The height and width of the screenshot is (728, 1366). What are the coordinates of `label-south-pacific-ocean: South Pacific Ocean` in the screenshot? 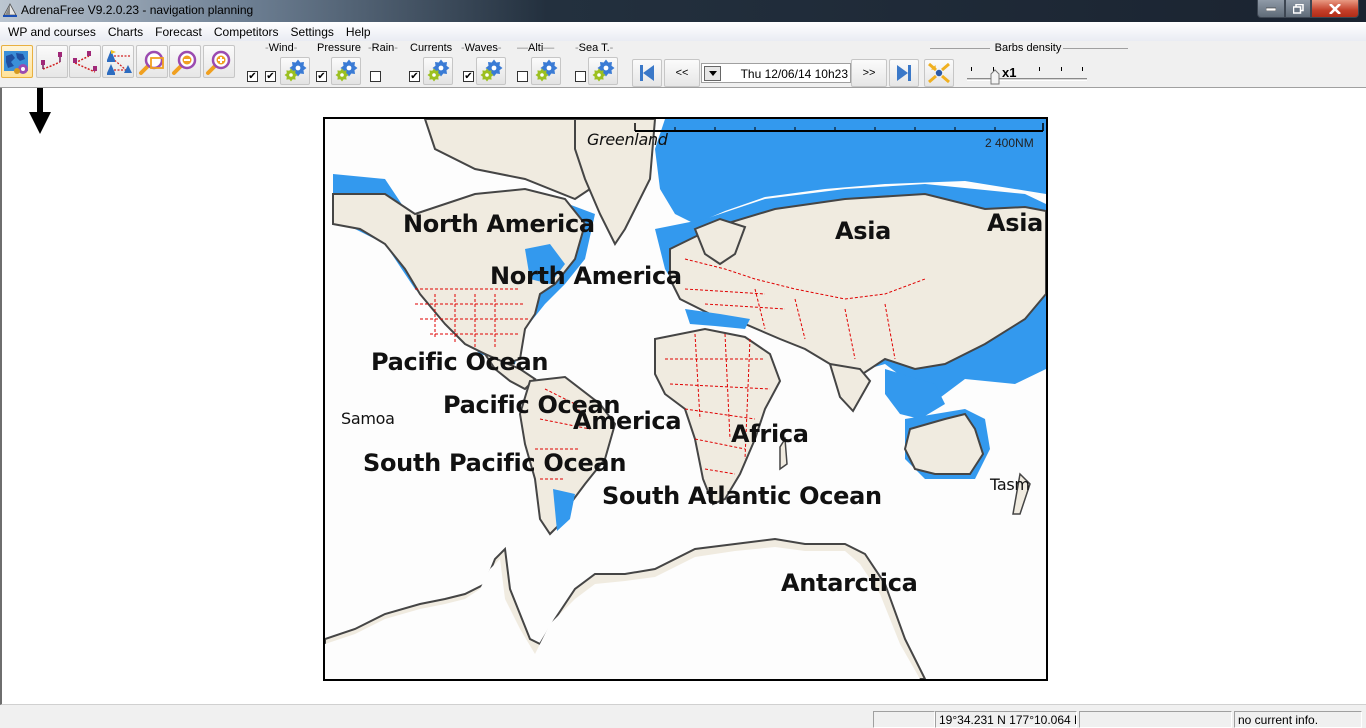 It's located at (495, 463).